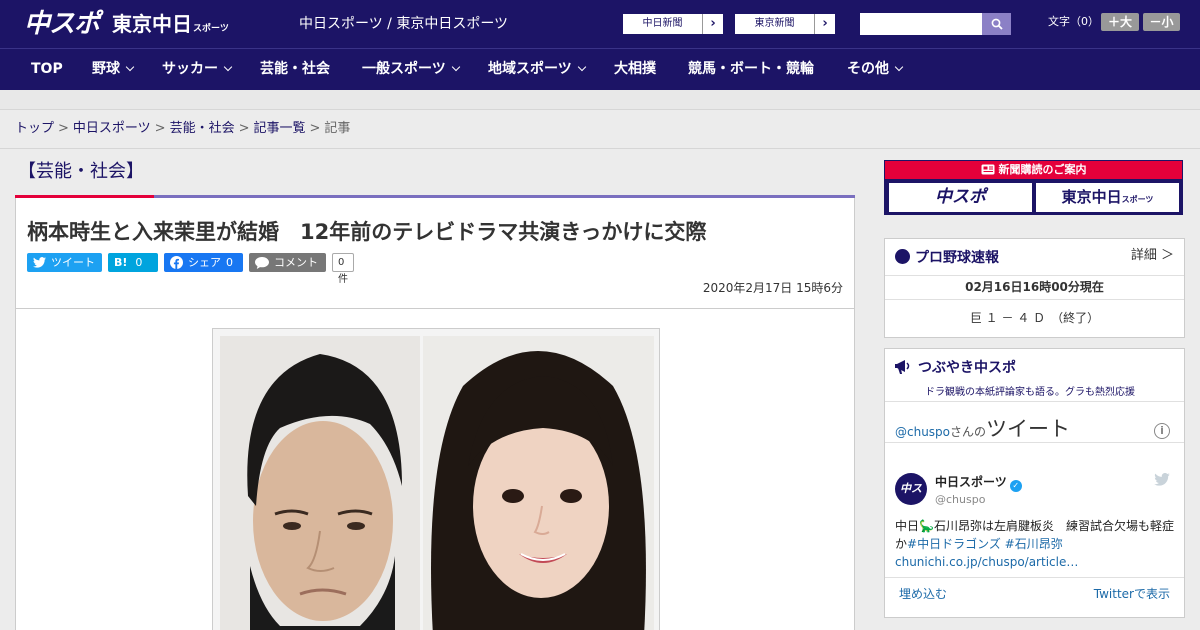 The image size is (1200, 630). I want to click on subscribe-chuspo: 中スポ, so click(960, 197).